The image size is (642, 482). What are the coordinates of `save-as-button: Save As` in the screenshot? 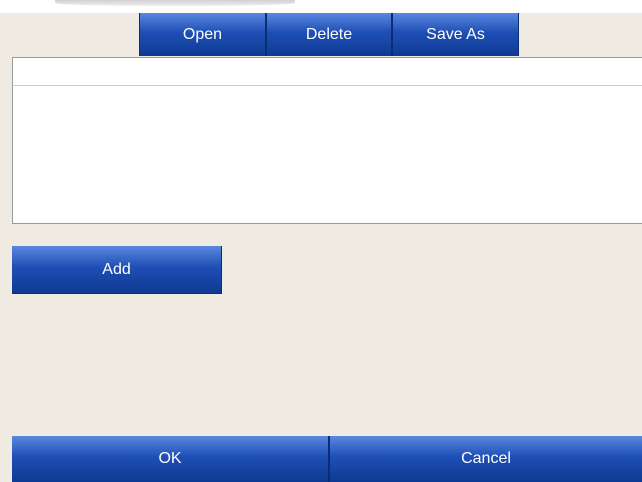 It's located at (455, 34).